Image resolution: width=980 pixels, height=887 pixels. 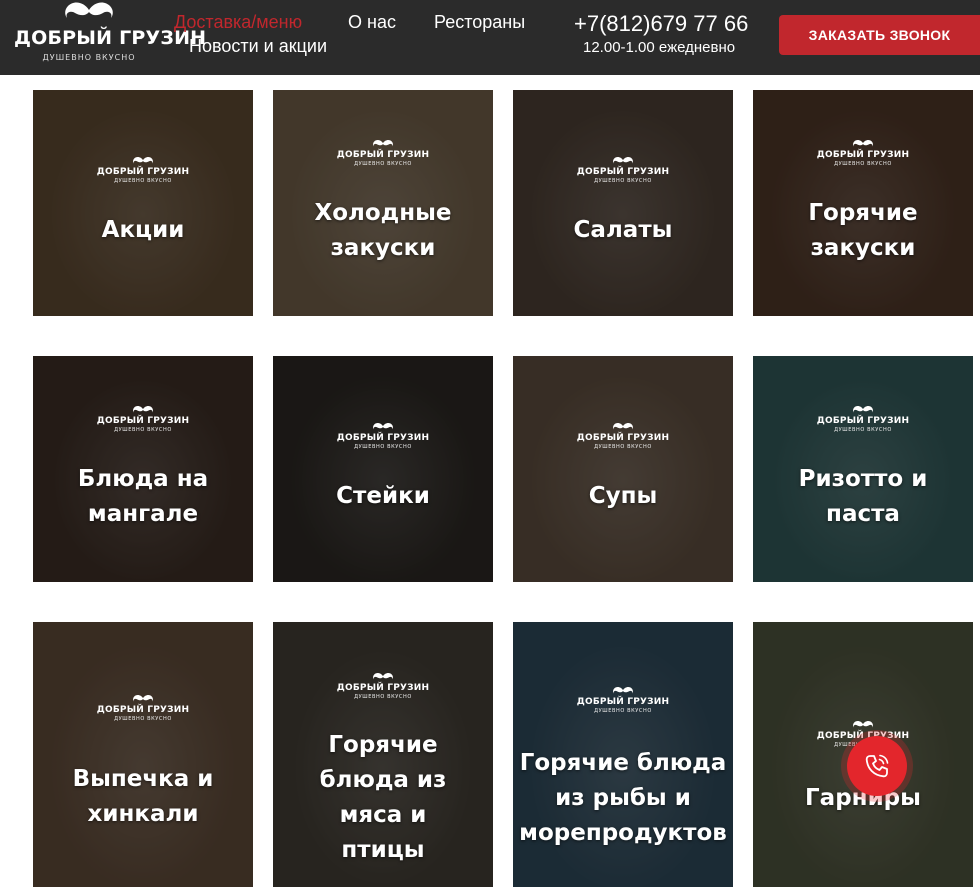 What do you see at coordinates (143, 779) in the screenshot?
I see `category-label-line: Выпечка и` at bounding box center [143, 779].